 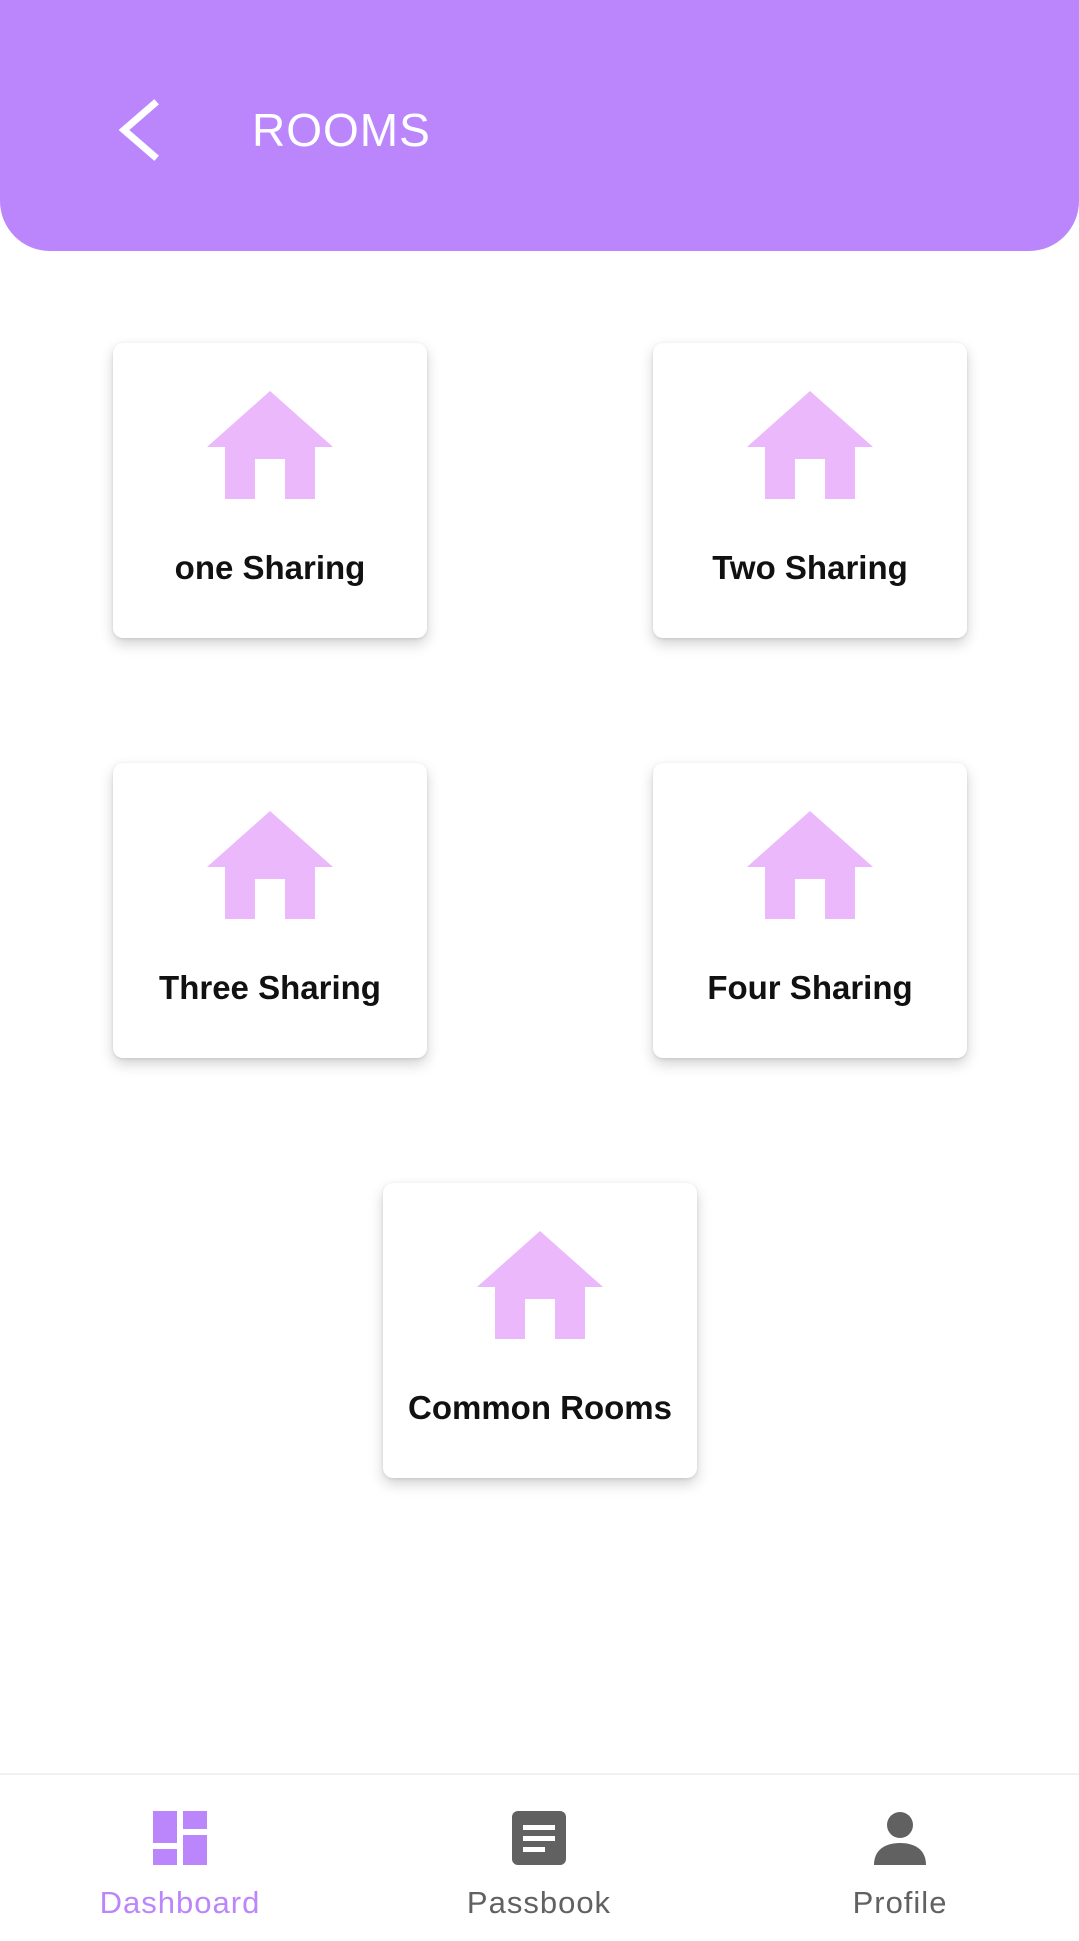 What do you see at coordinates (180, 1902) in the screenshot?
I see `nav-label: Dashboard` at bounding box center [180, 1902].